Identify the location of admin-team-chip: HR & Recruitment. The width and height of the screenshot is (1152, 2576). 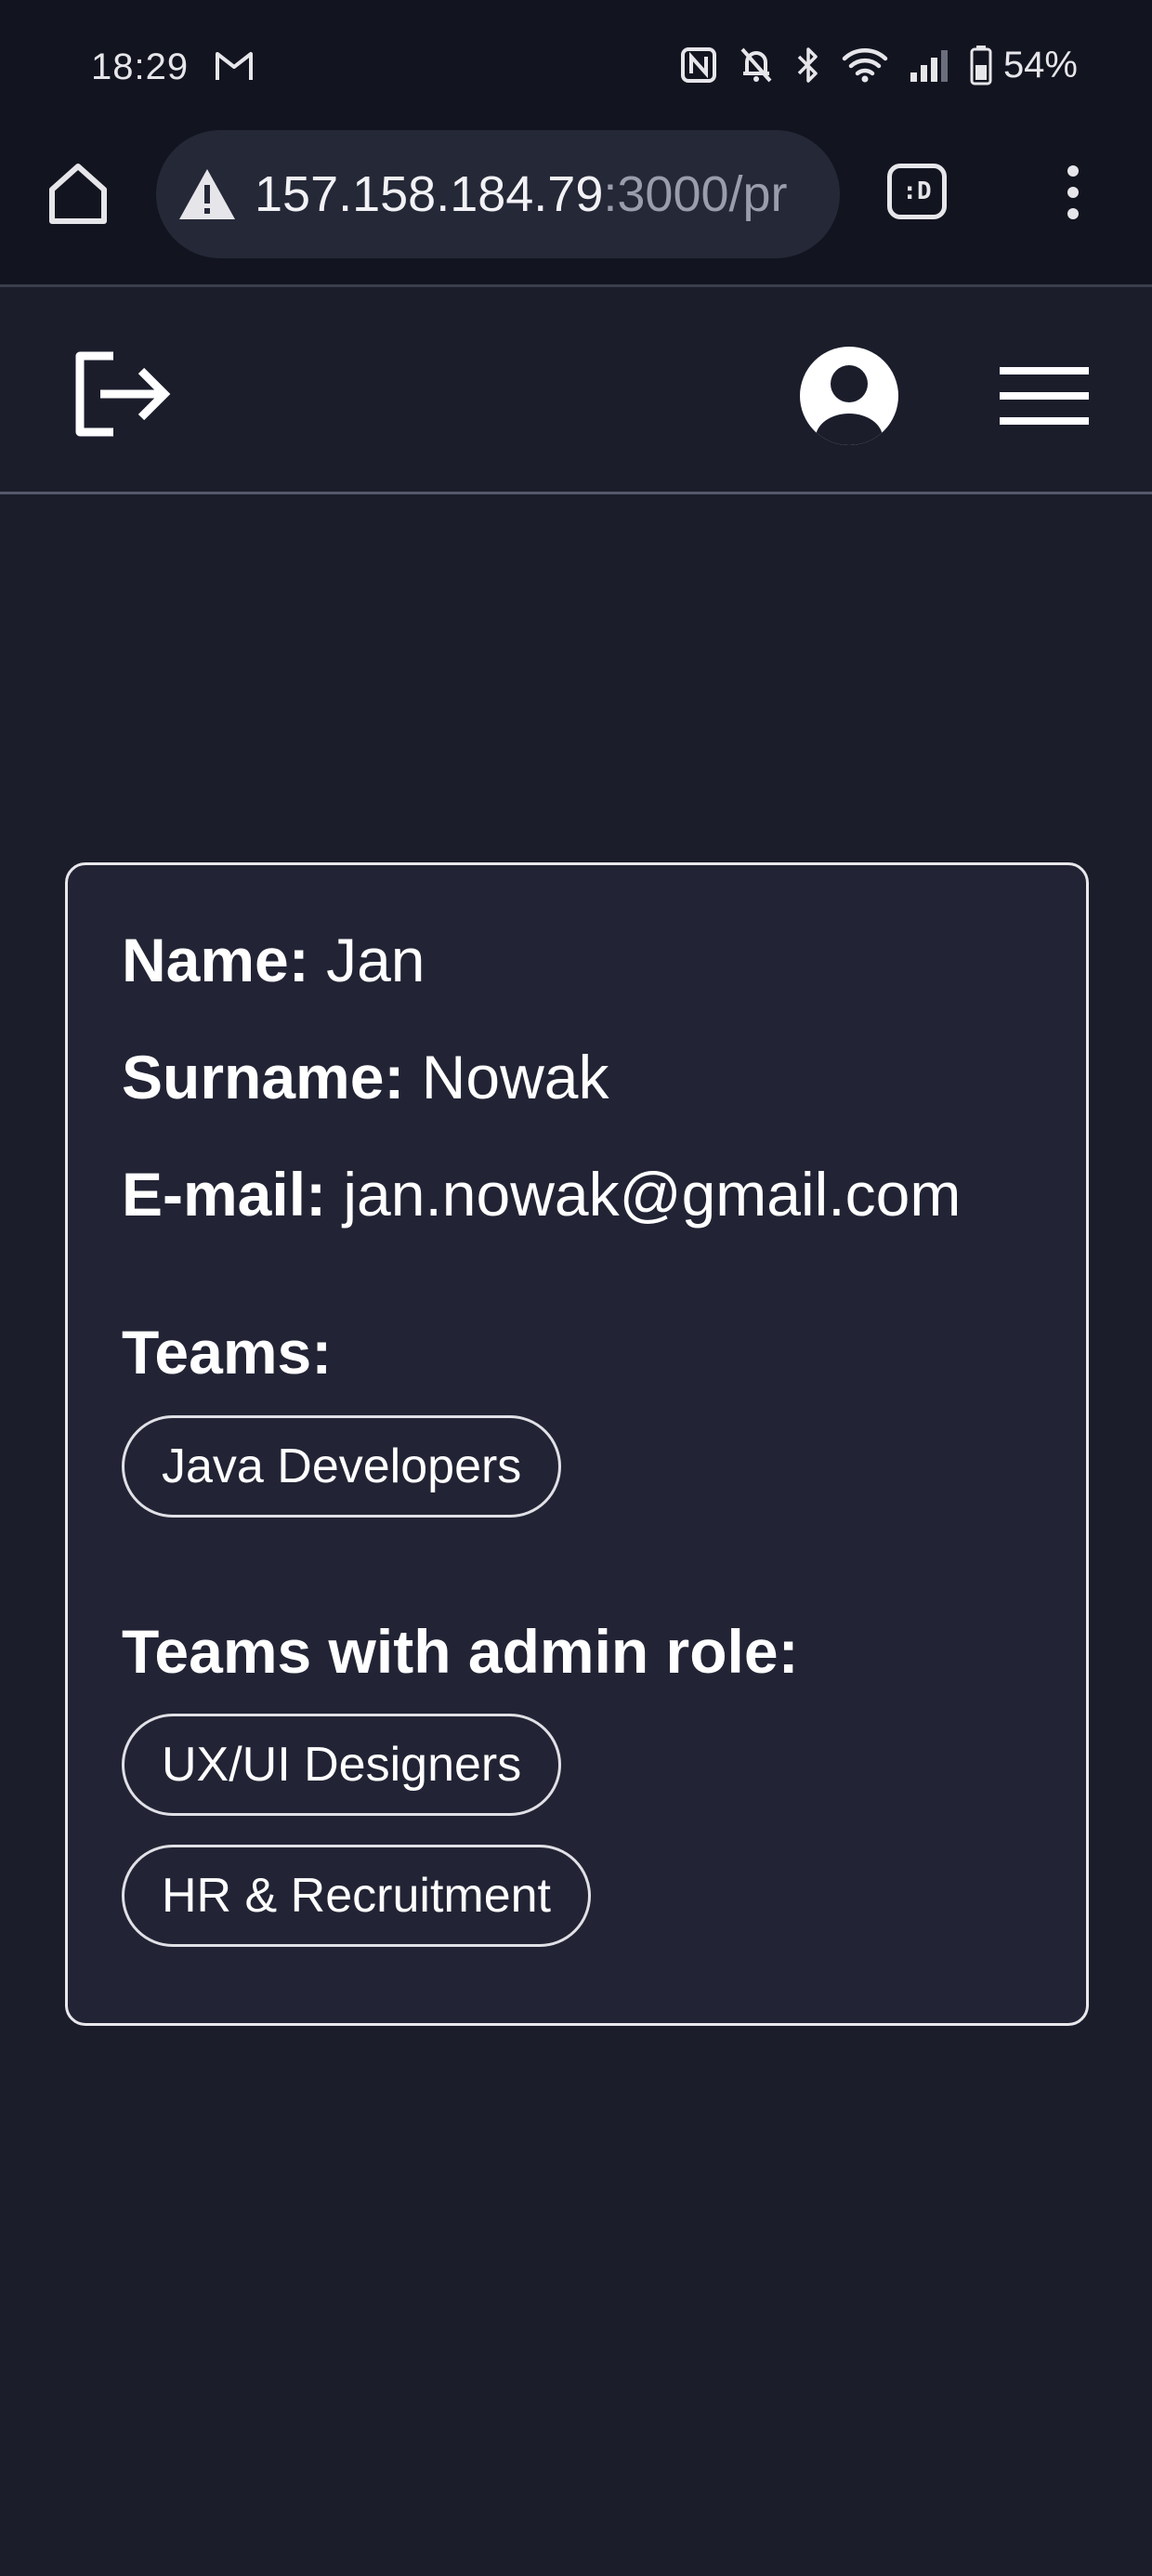
(356, 1896).